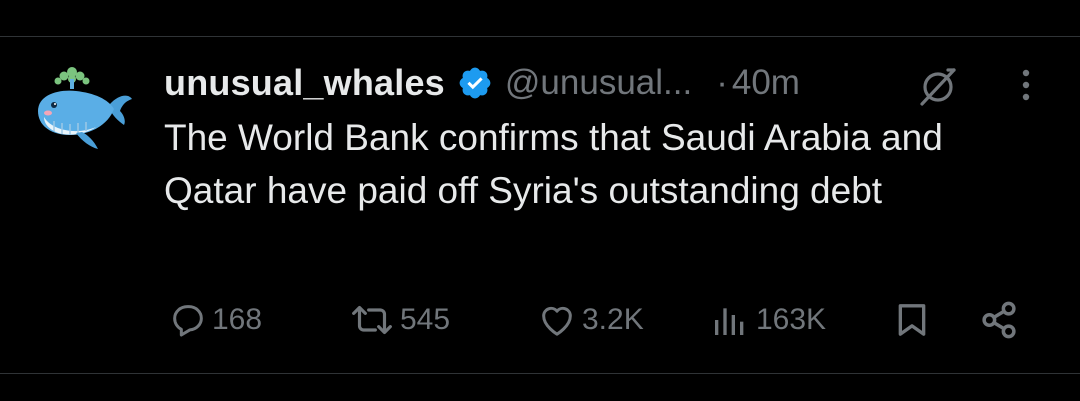 This screenshot has height=401, width=1080. What do you see at coordinates (237, 319) in the screenshot?
I see `reply-count: 168` at bounding box center [237, 319].